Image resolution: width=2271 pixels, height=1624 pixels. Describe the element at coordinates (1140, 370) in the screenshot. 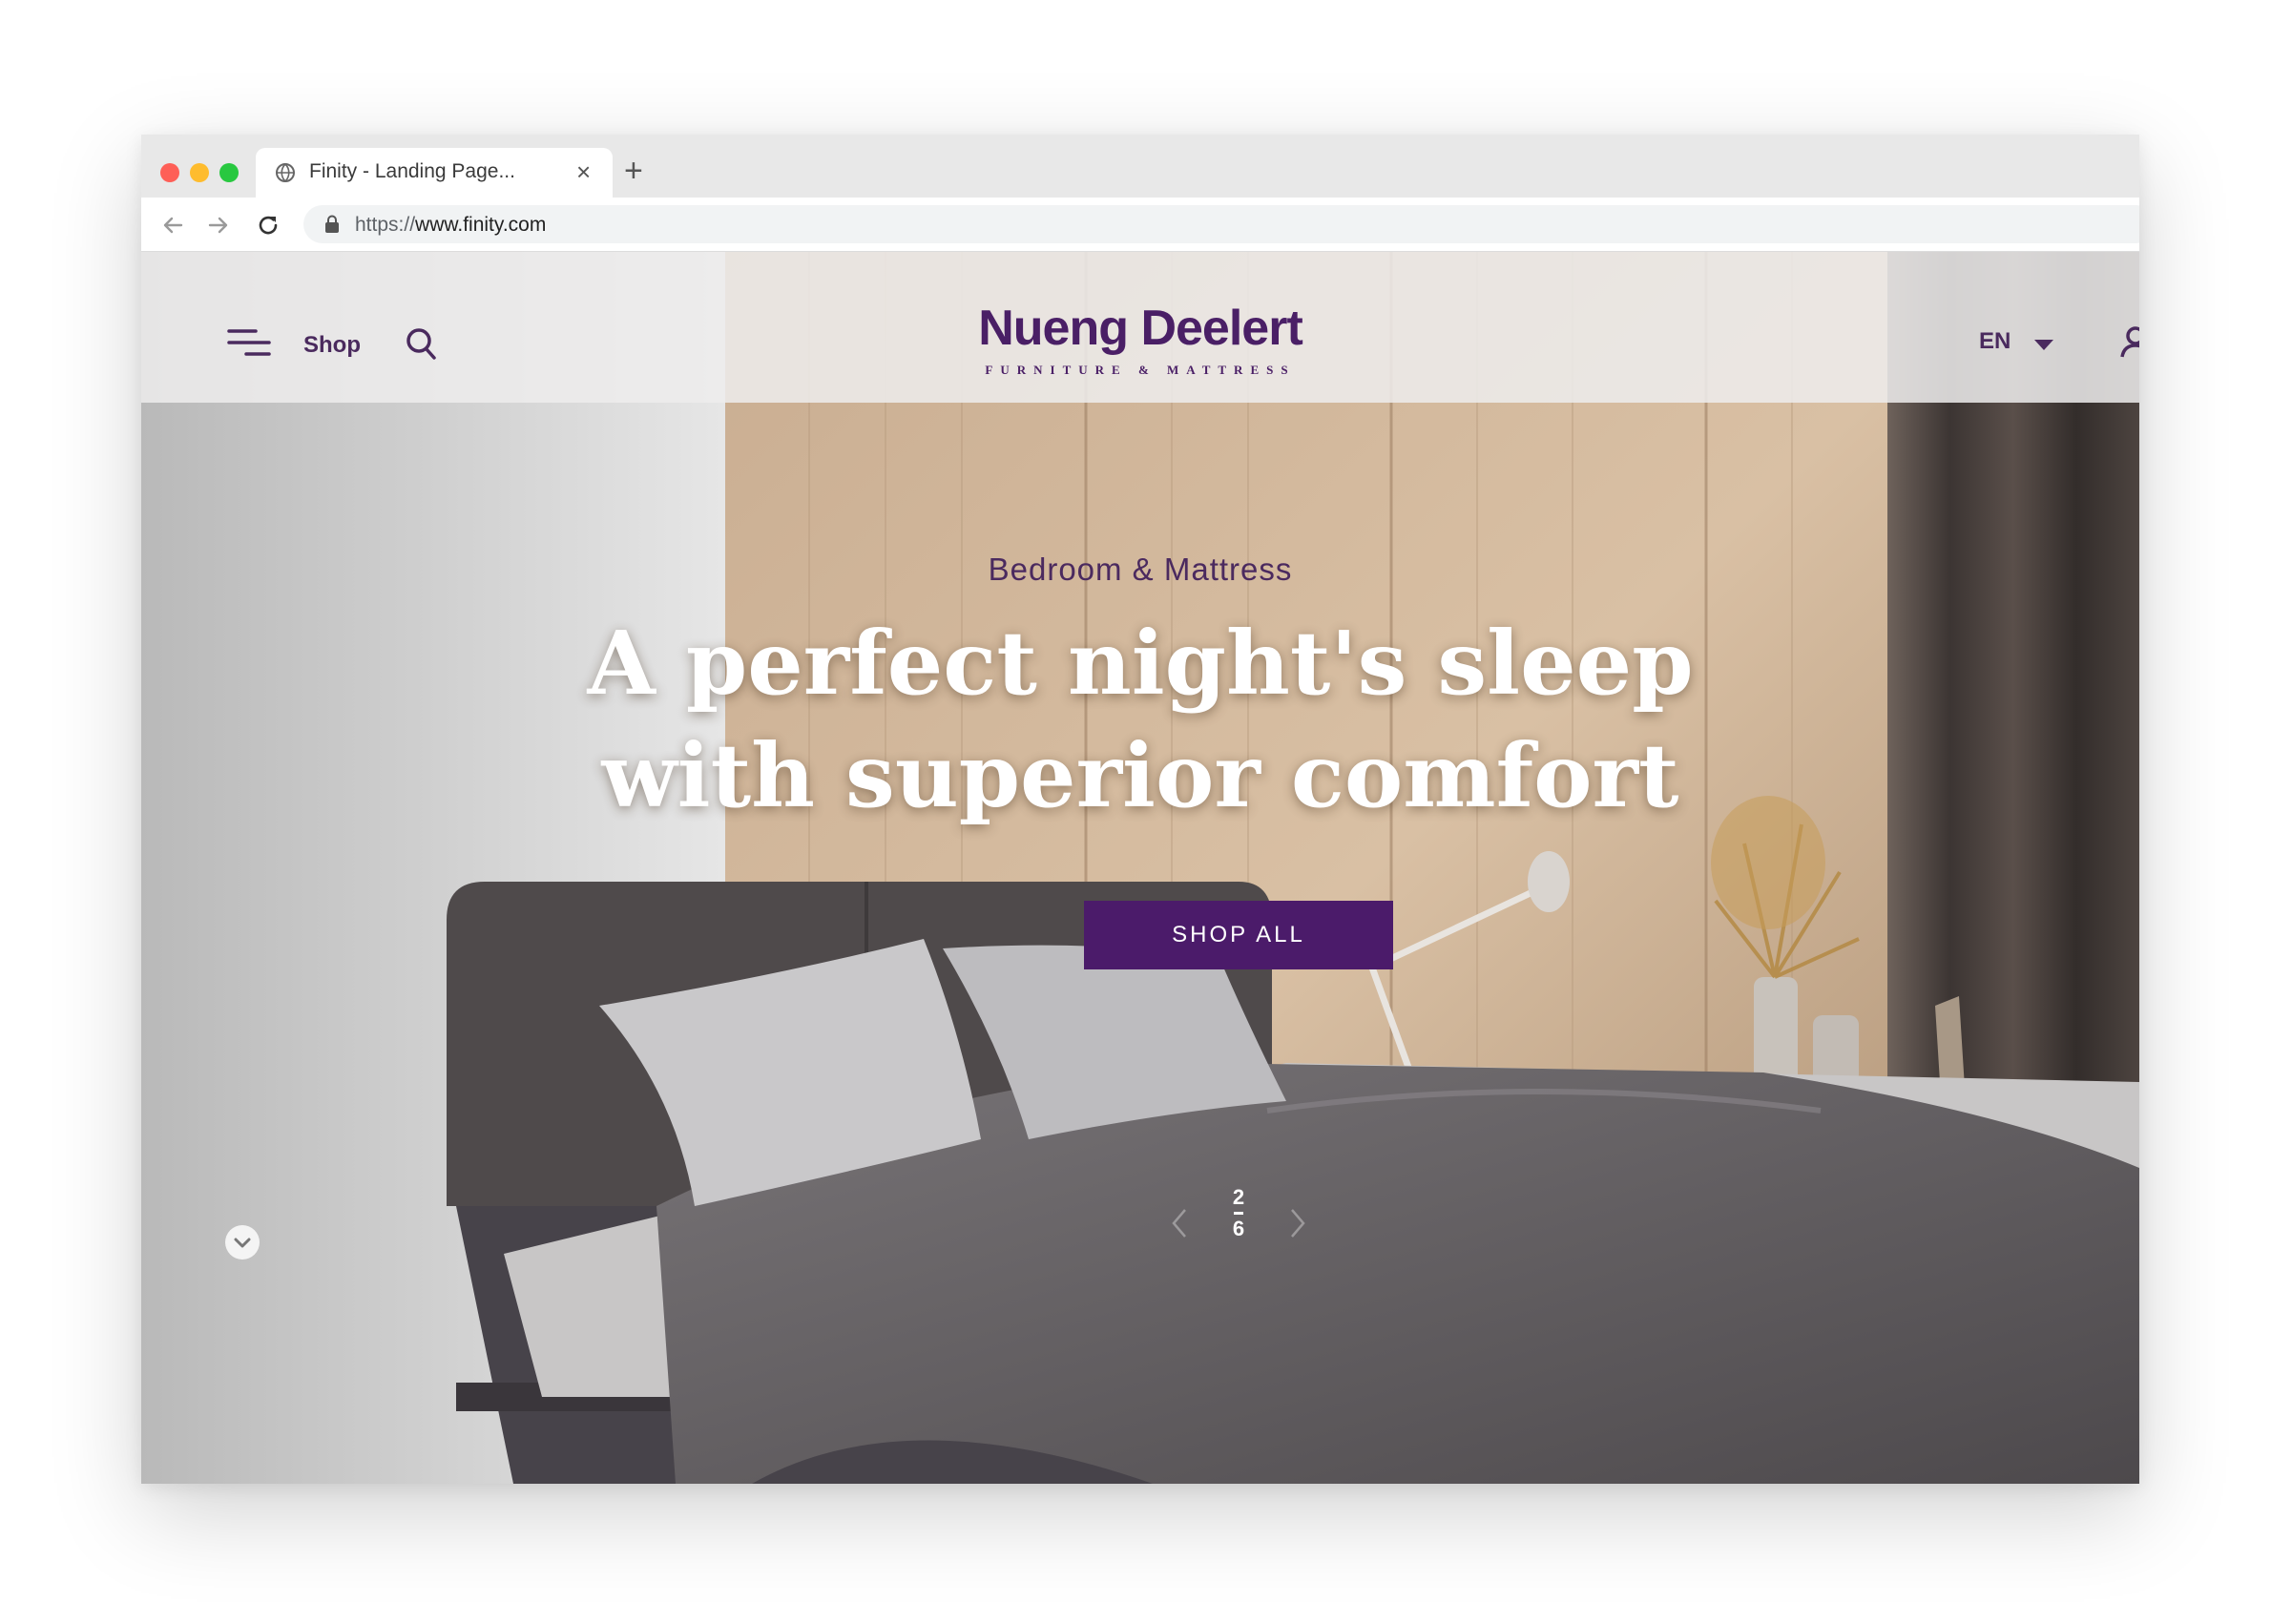

I see `brand-tagline: FURNITURE & MATTRESS` at that location.